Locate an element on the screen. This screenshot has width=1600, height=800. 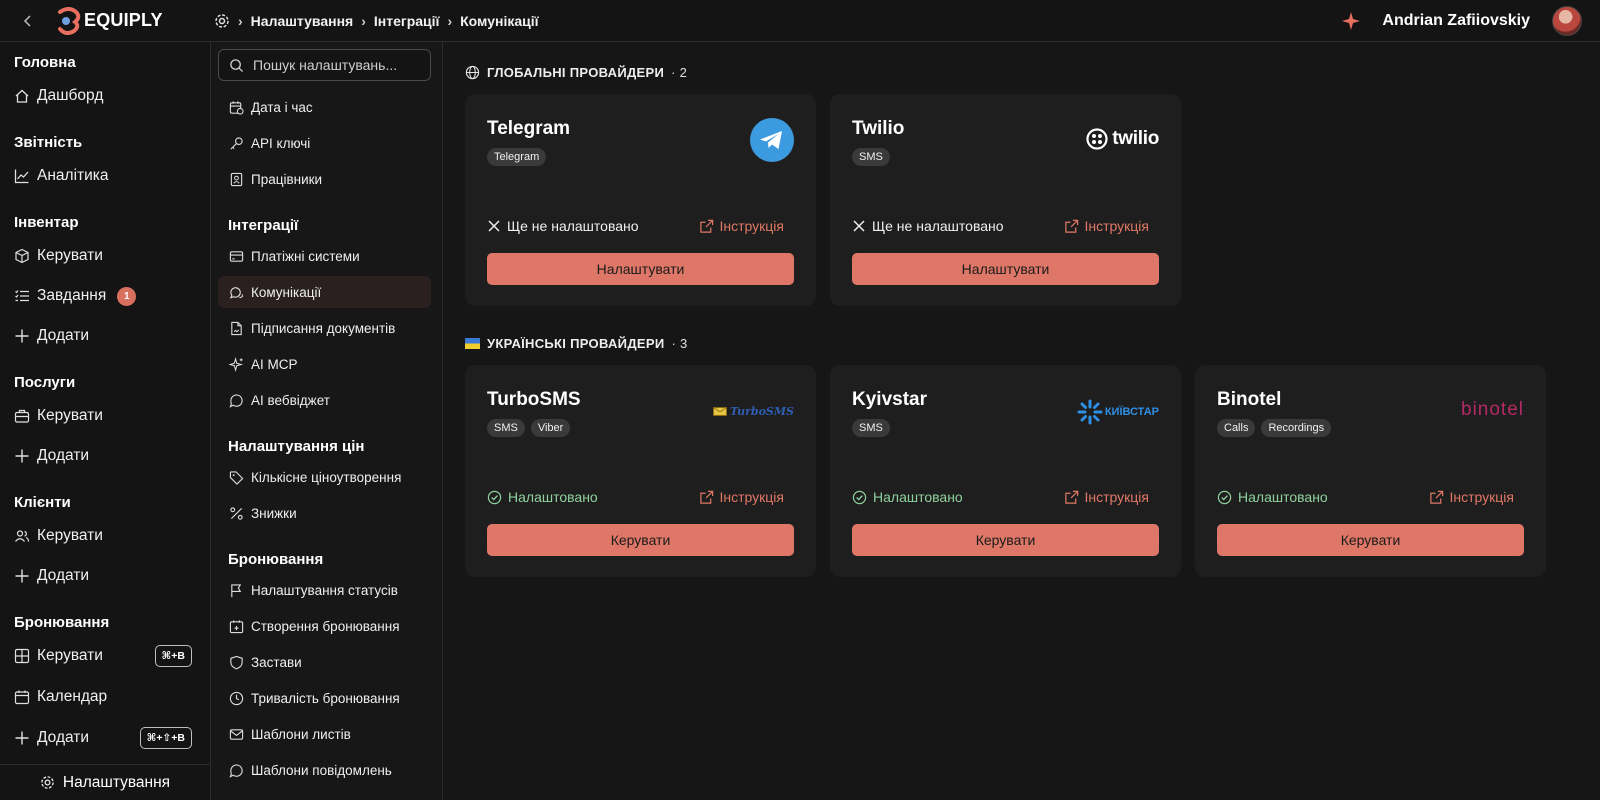
provider-tag: Calls is located at coordinates (1236, 428).